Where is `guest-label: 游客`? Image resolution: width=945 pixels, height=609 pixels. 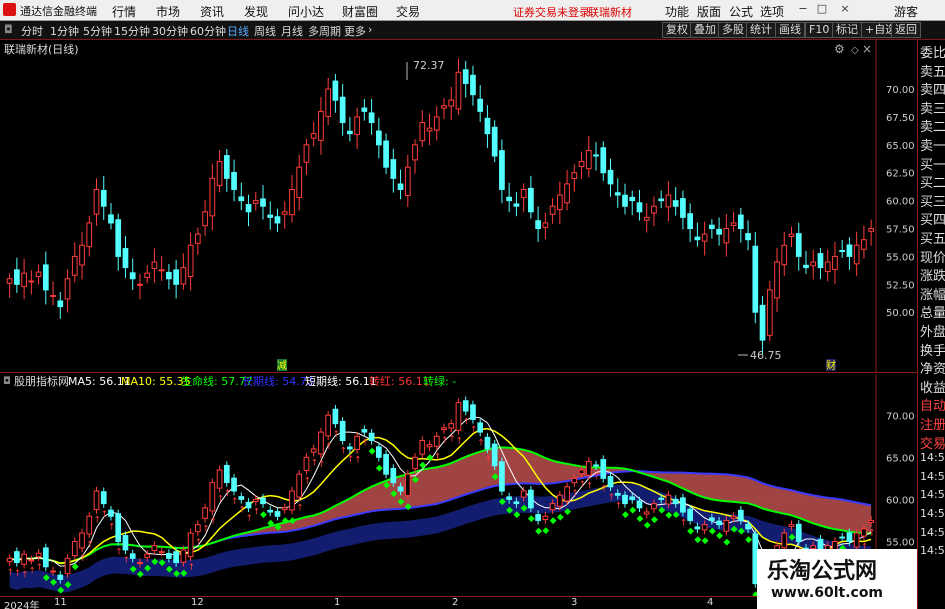 guest-label: 游客 is located at coordinates (906, 11).